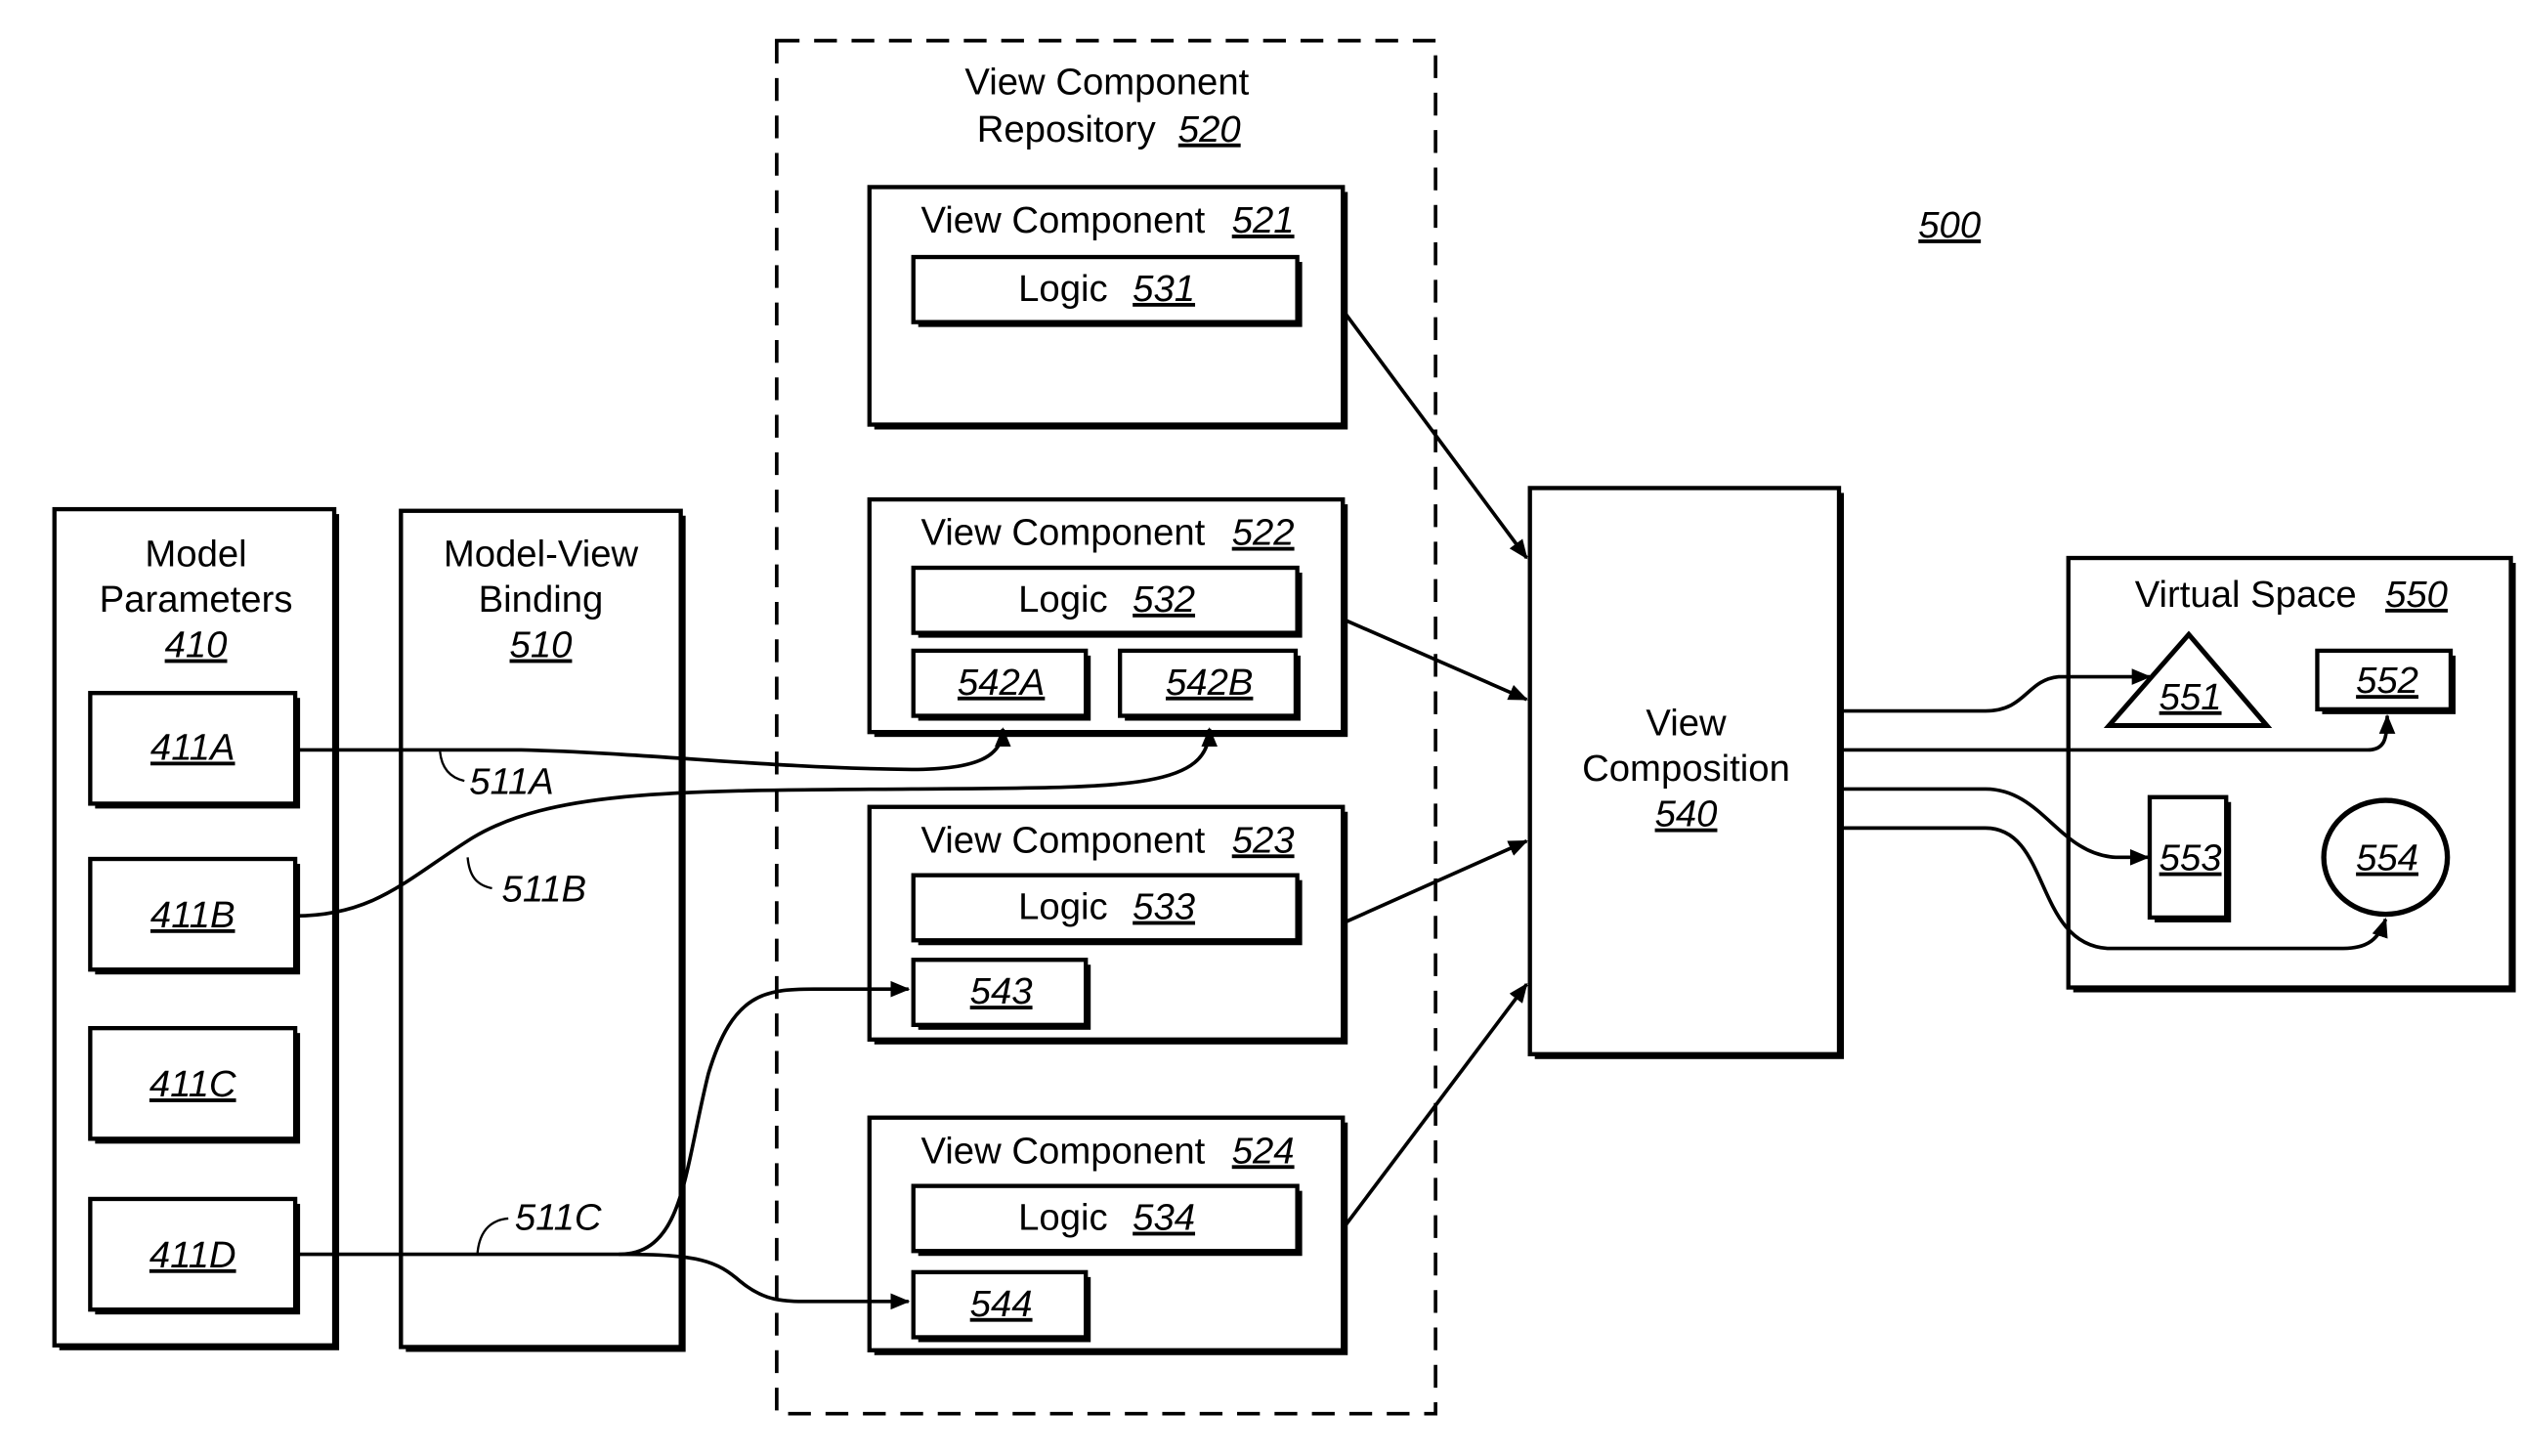 This screenshot has height=1456, width=2523. Describe the element at coordinates (1106, 83) in the screenshot. I see `repository-title-1: View Component` at that location.